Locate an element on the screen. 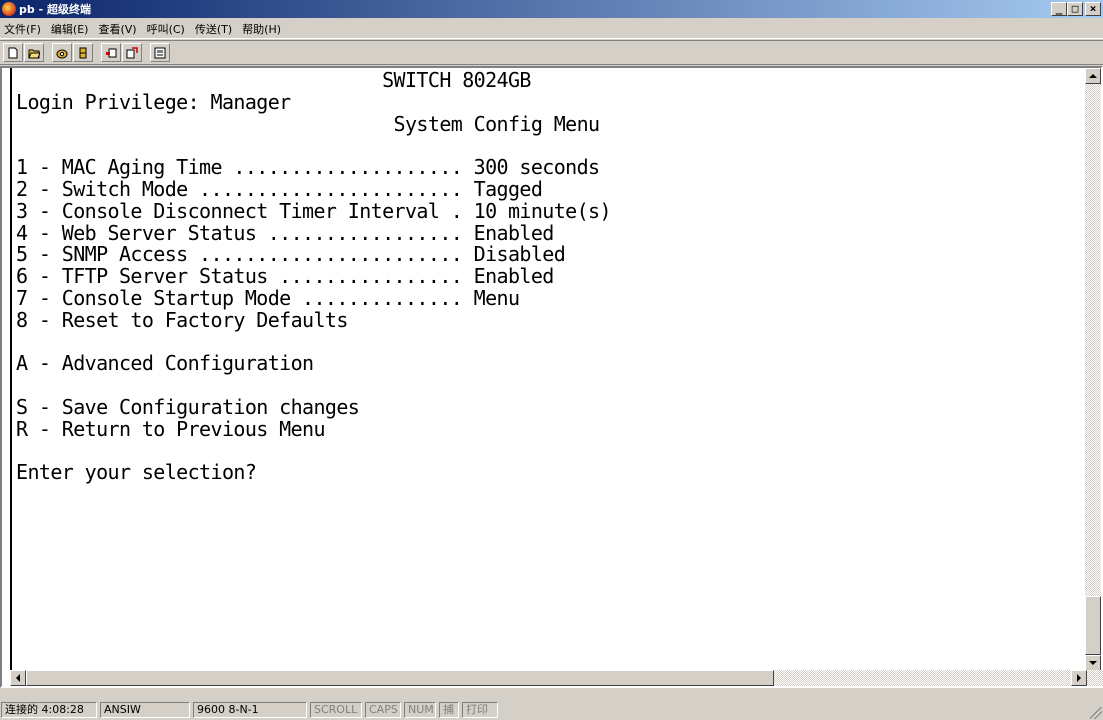 The width and height of the screenshot is (1103, 720). send-button is located at coordinates (111, 52).